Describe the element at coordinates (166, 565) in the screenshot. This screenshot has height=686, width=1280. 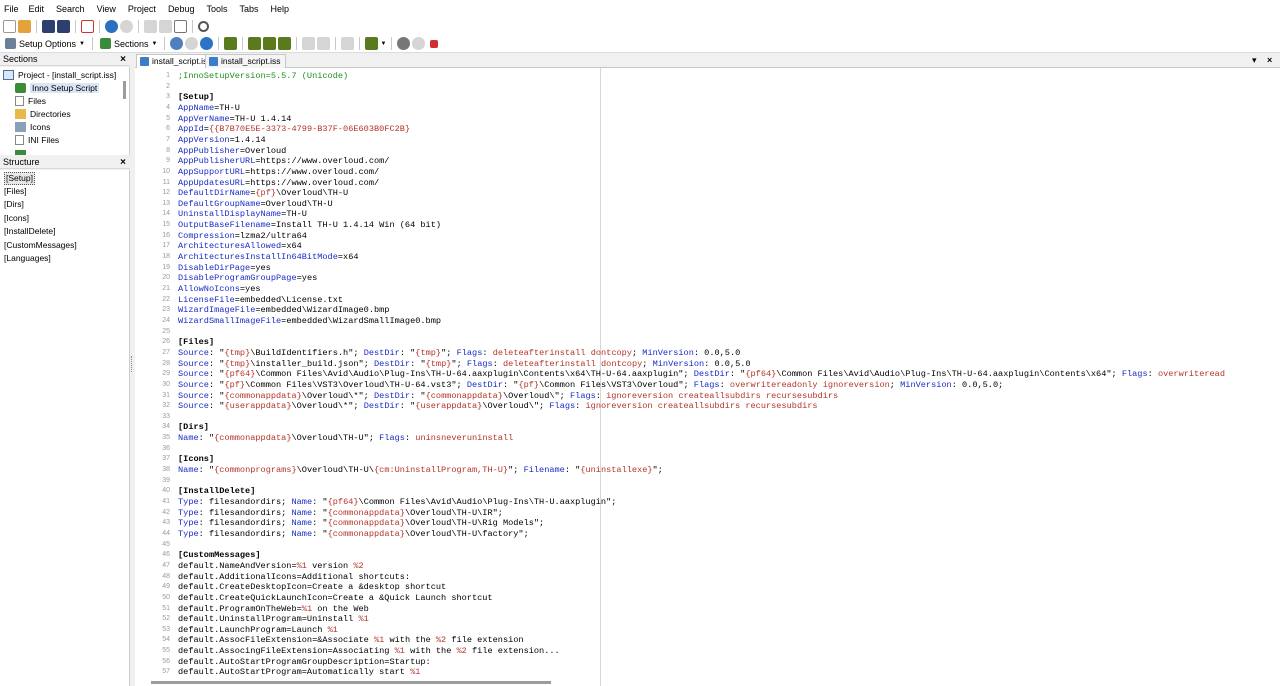
I see `line-number: 47` at that location.